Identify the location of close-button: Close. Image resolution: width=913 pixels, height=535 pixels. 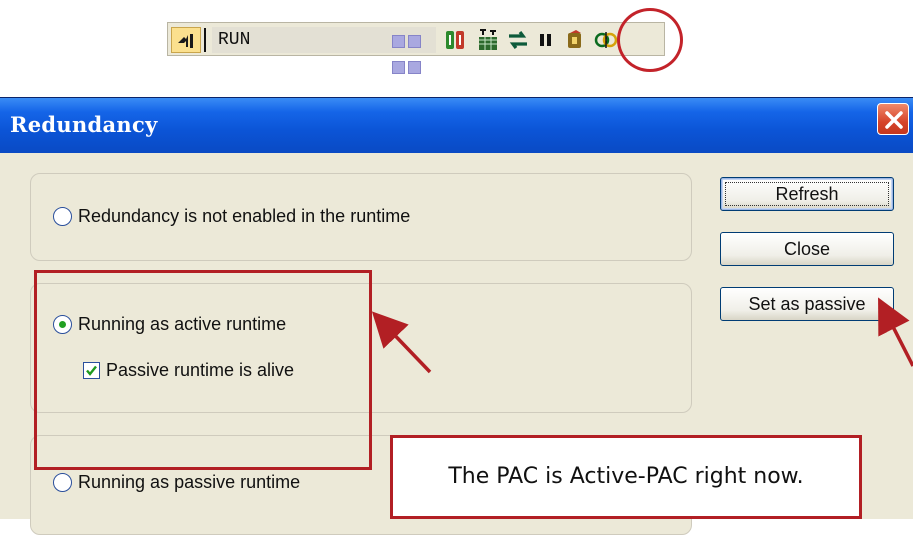
(807, 249).